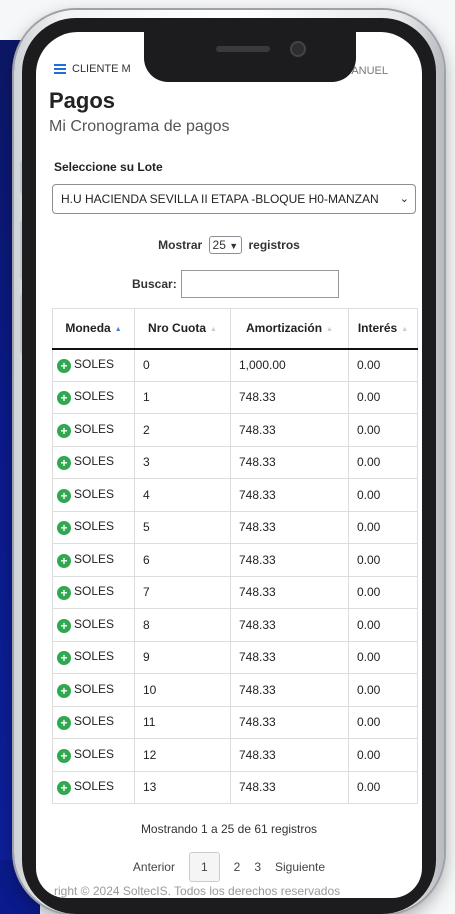  Describe the element at coordinates (182, 722) in the screenshot. I see `cell-nro-cuota: 11` at that location.